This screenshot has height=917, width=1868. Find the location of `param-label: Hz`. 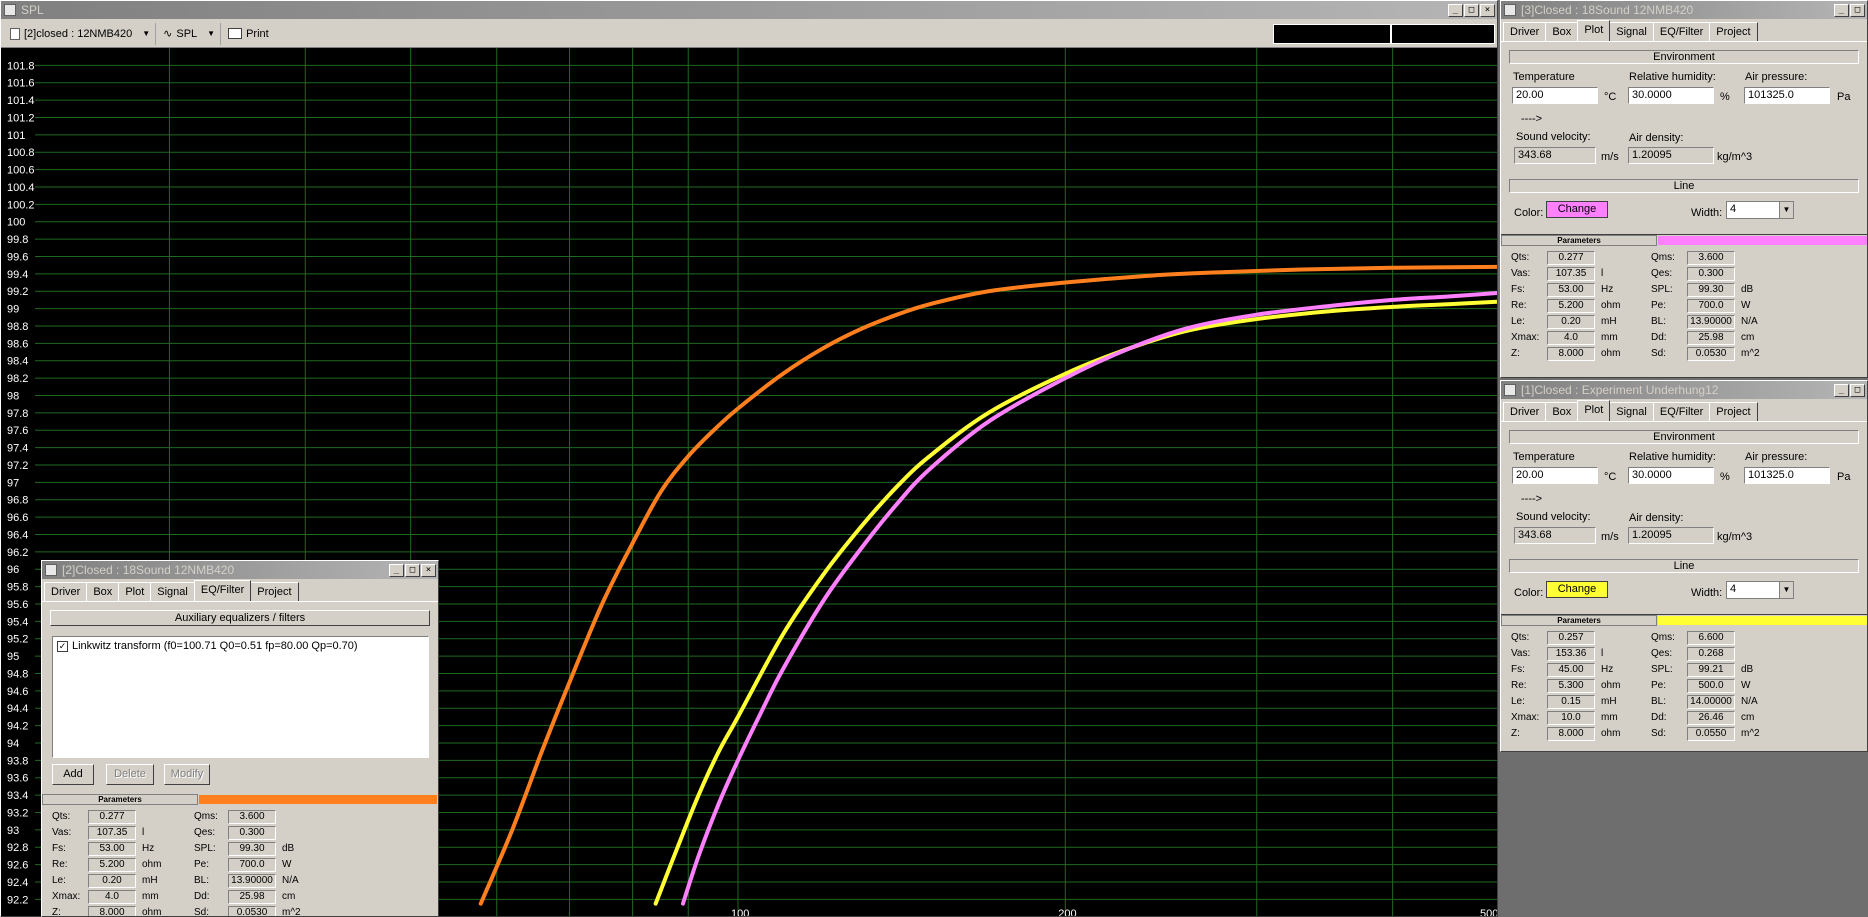

param-label: Hz is located at coordinates (1607, 289).